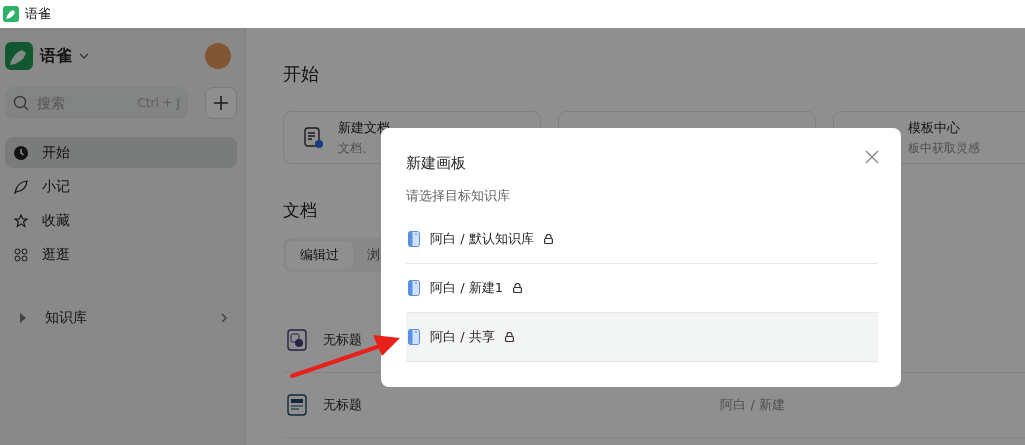 The height and width of the screenshot is (445, 1025). I want to click on window-title: 语雀, so click(38, 14).